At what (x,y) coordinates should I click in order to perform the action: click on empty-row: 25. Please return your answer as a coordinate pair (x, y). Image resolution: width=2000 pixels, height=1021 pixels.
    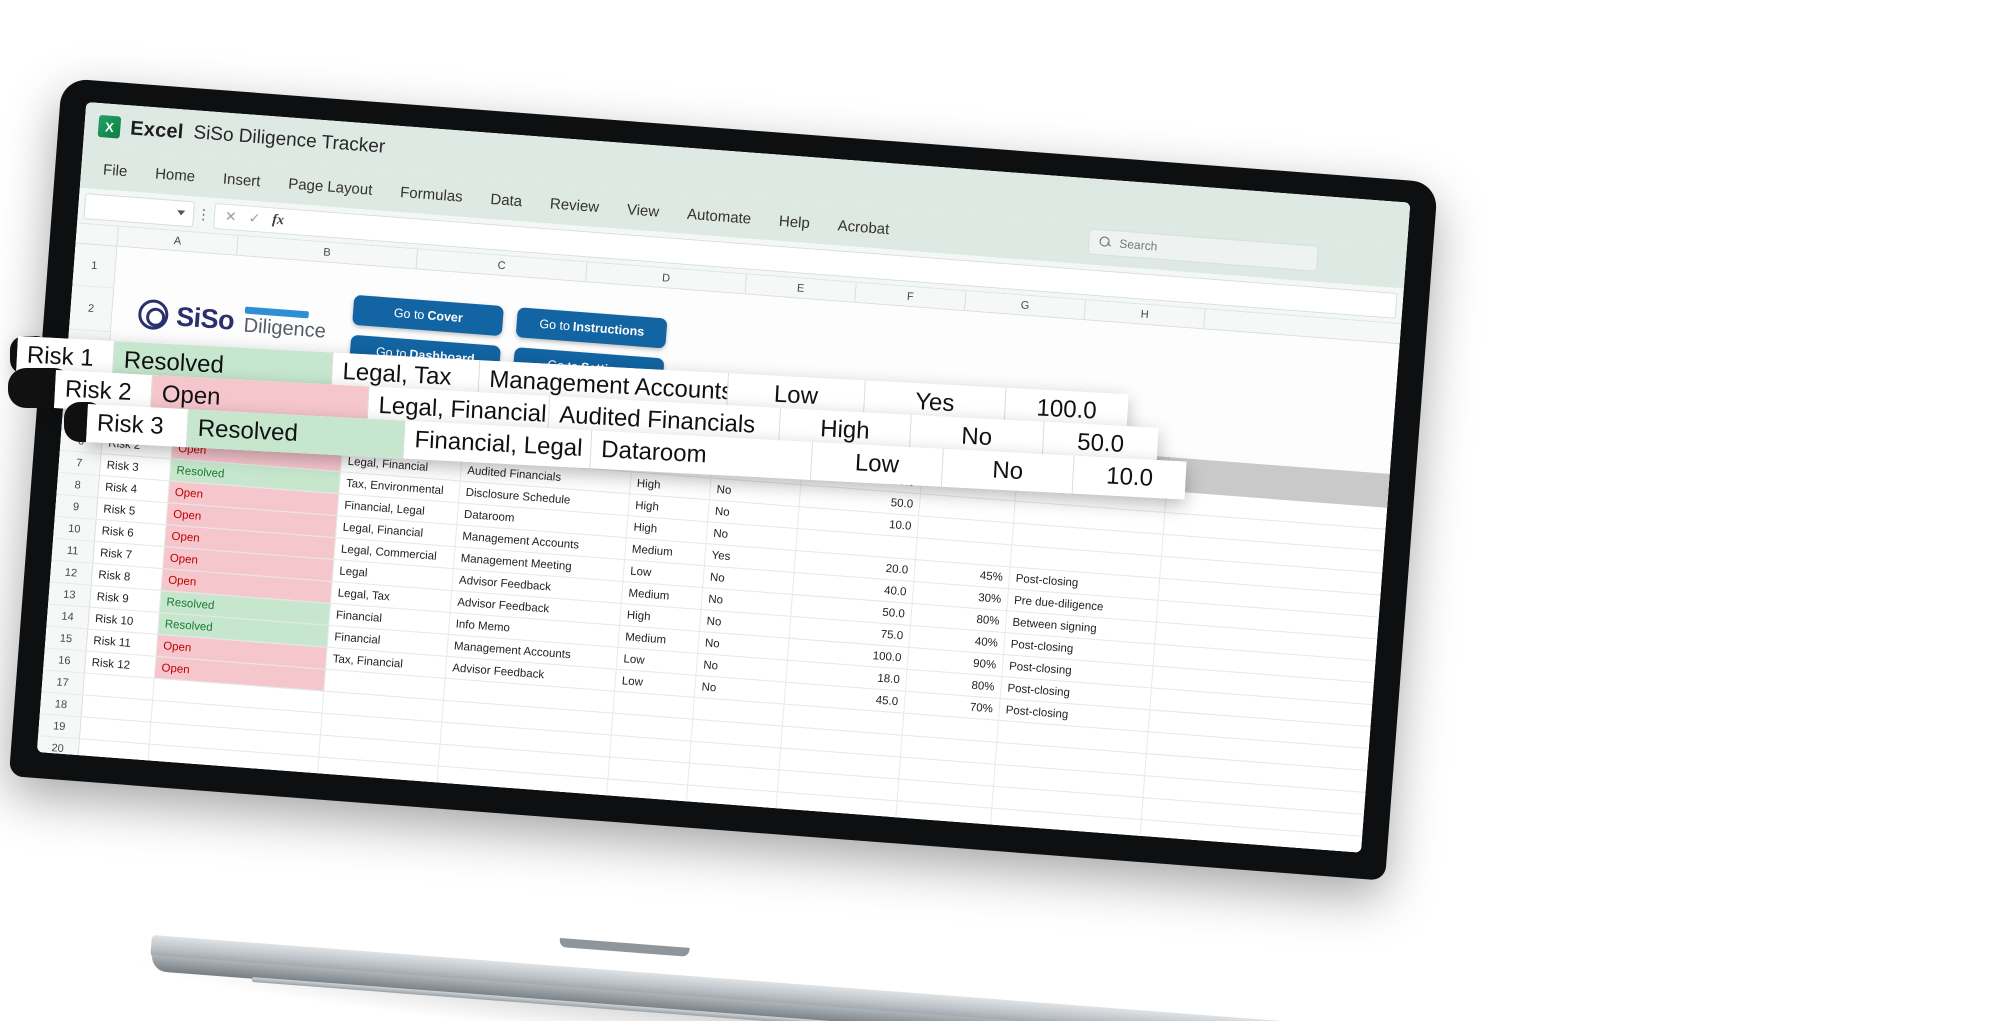
    Looking at the image, I should click on (695, 849).